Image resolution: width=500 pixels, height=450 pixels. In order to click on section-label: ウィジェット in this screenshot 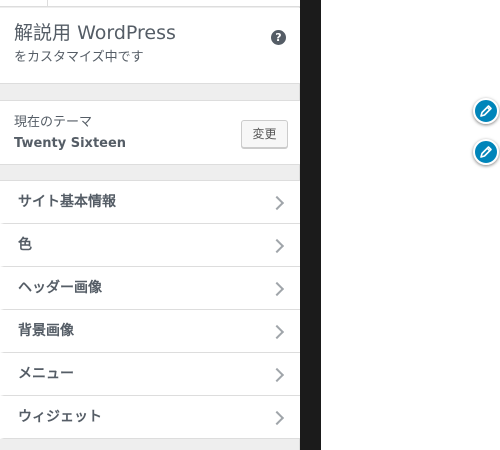, I will do `click(60, 417)`.